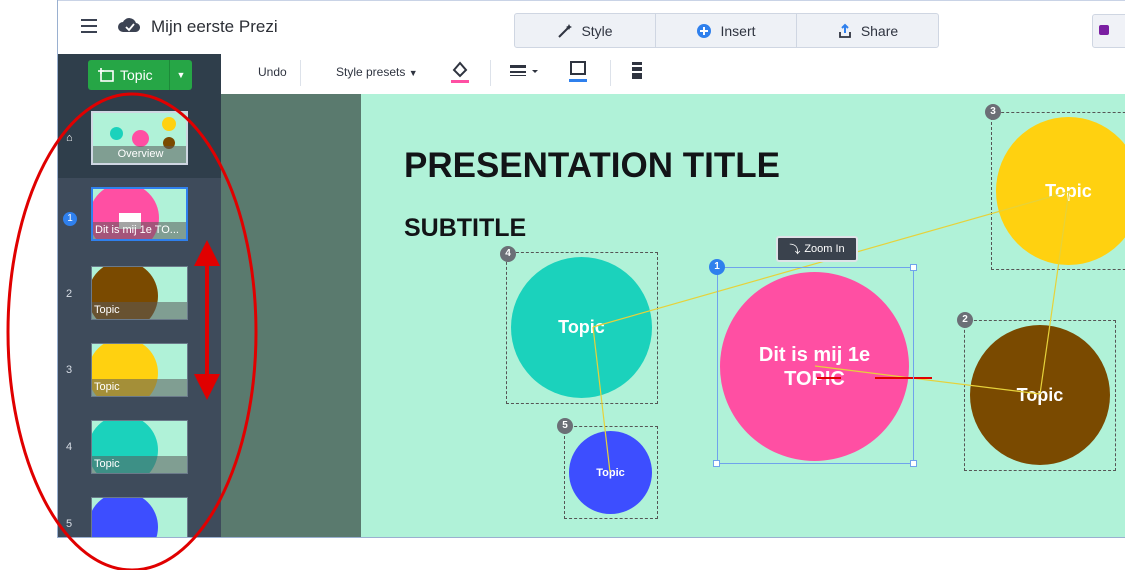 The width and height of the screenshot is (1125, 570). I want to click on slide-number: 3, so click(69, 370).